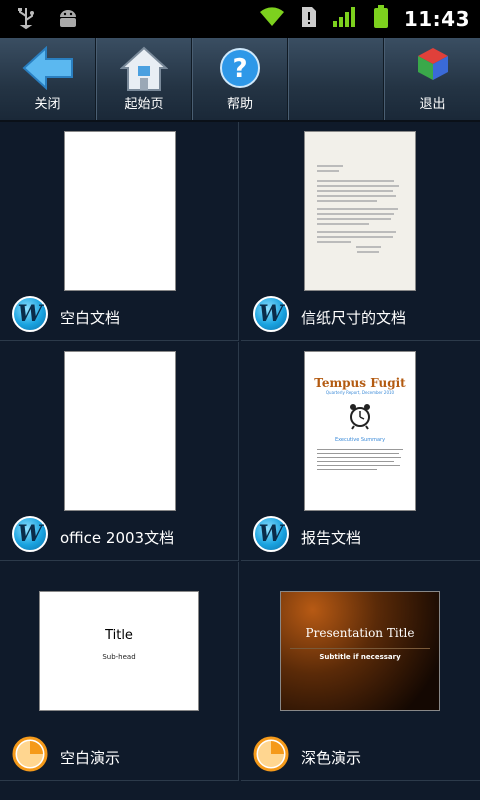 The height and width of the screenshot is (800, 480). I want to click on office-2003-thumbnail, so click(120, 431).